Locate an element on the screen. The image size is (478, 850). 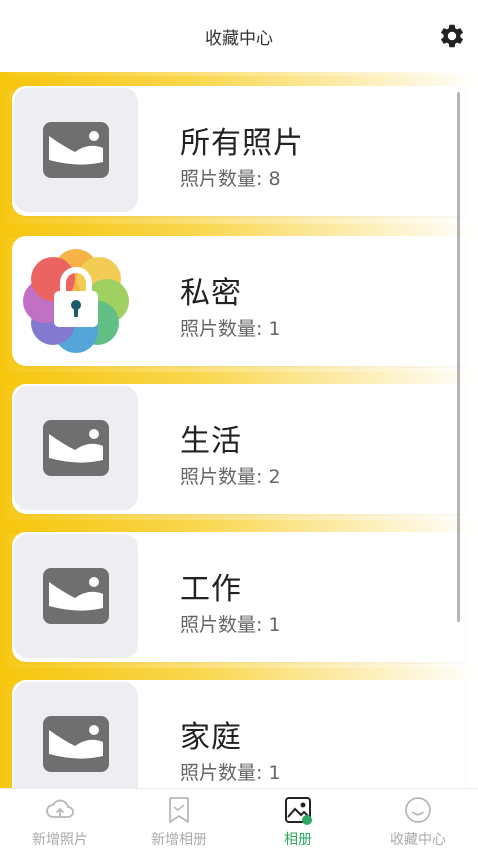
album-name: 所有照片 is located at coordinates (242, 143).